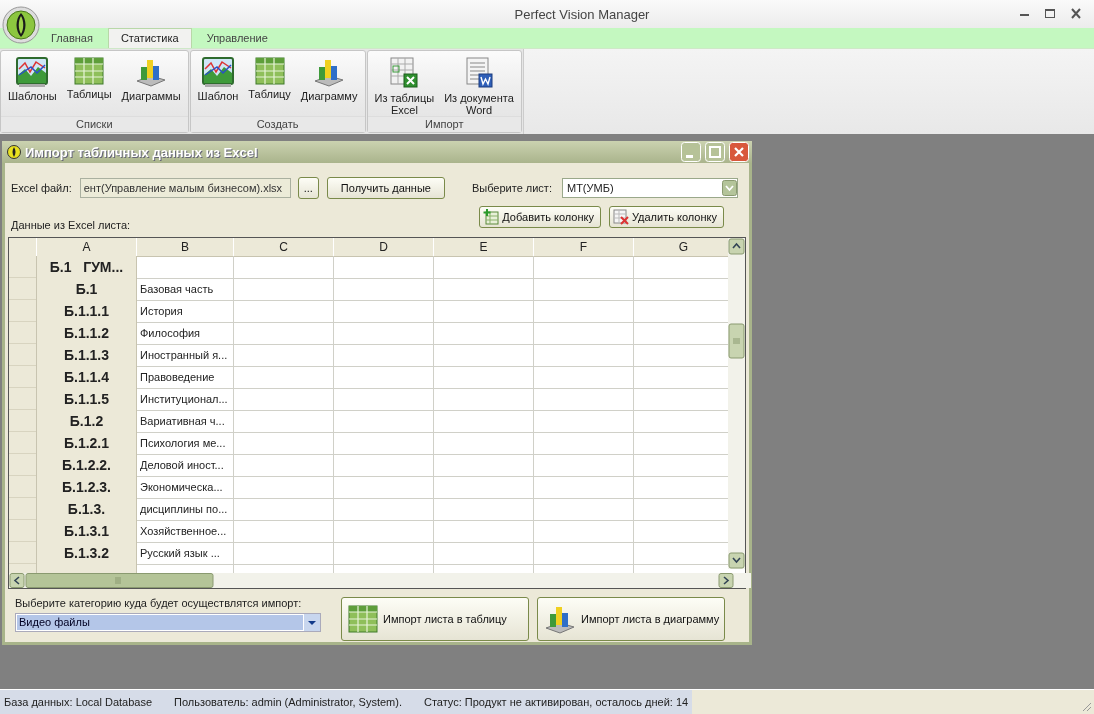  What do you see at coordinates (87, 531) in the screenshot?
I see `table-cell: Б.1.3.1` at bounding box center [87, 531].